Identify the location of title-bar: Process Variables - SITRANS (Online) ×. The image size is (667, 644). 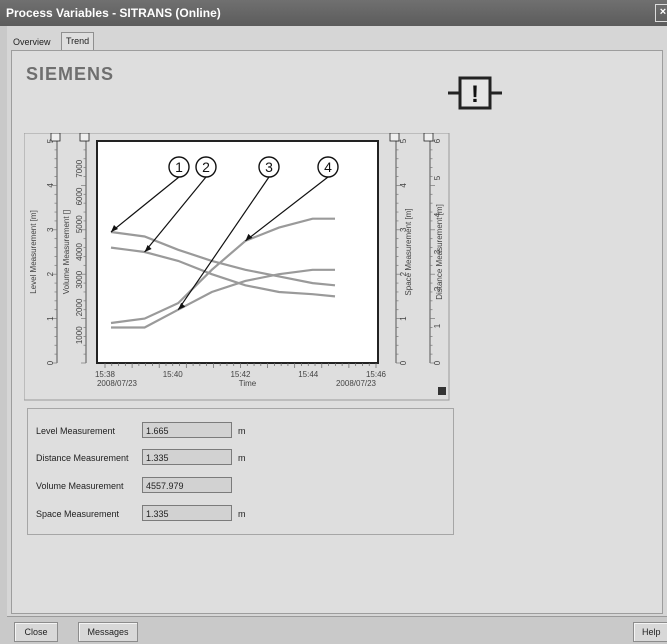
(333, 13).